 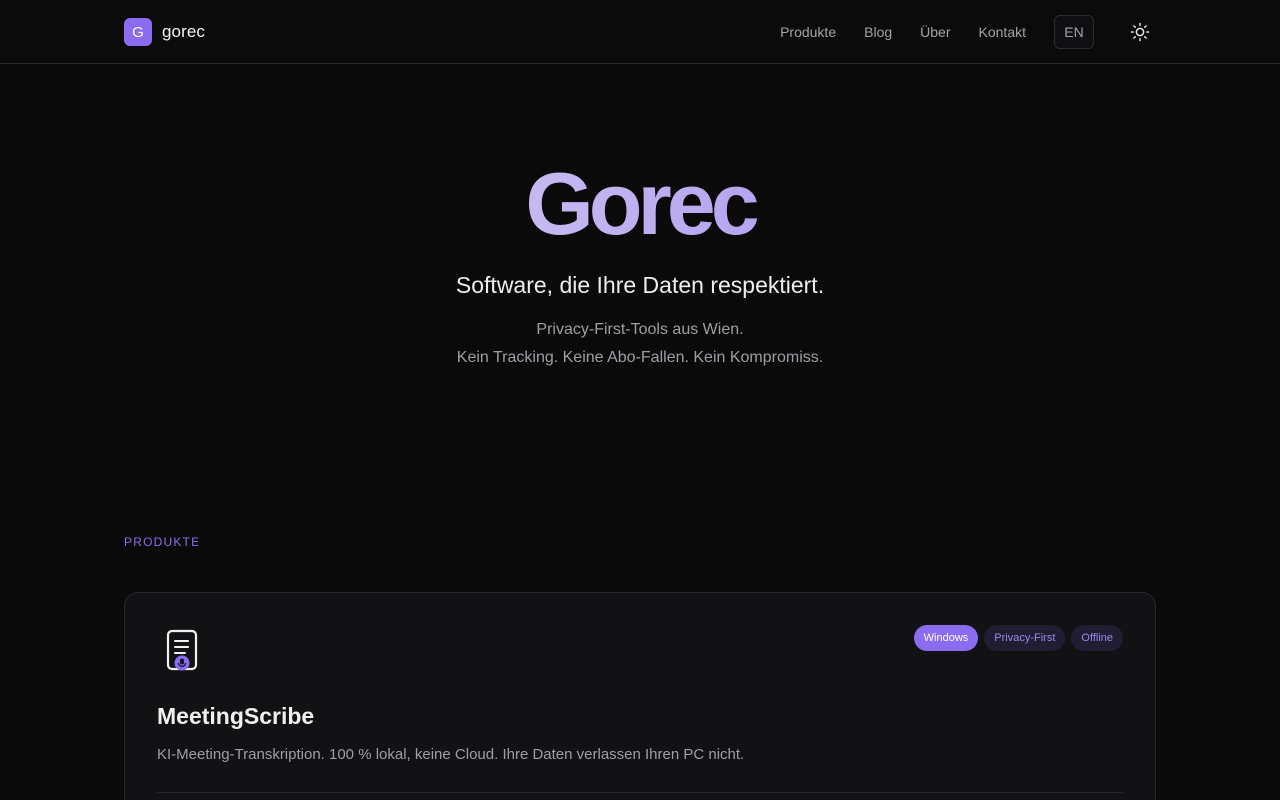 What do you see at coordinates (1025, 638) in the screenshot?
I see `tag-privacy-first: Privacy-First` at bounding box center [1025, 638].